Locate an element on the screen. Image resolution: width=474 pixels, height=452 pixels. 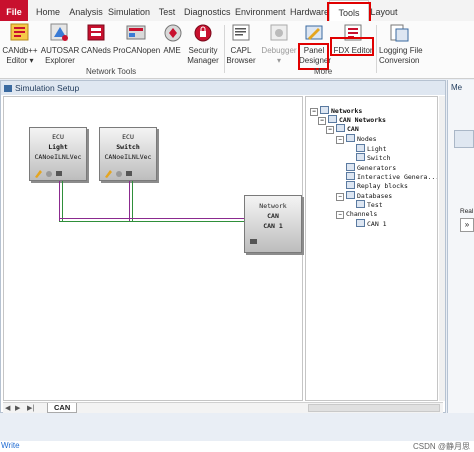
procanopen-icon is located at coordinates (136, 33).